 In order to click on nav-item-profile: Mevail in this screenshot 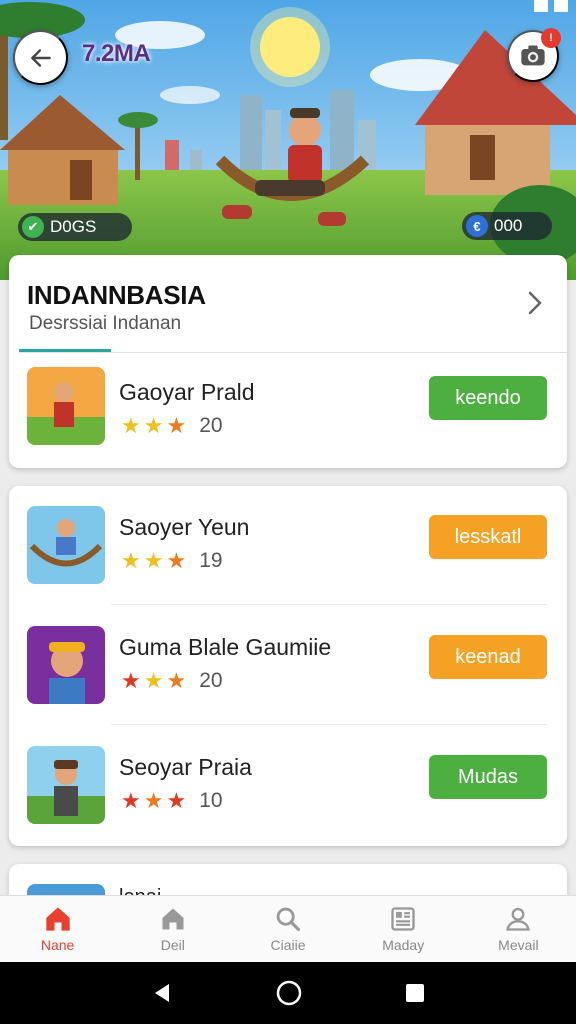, I will do `click(518, 929)`.